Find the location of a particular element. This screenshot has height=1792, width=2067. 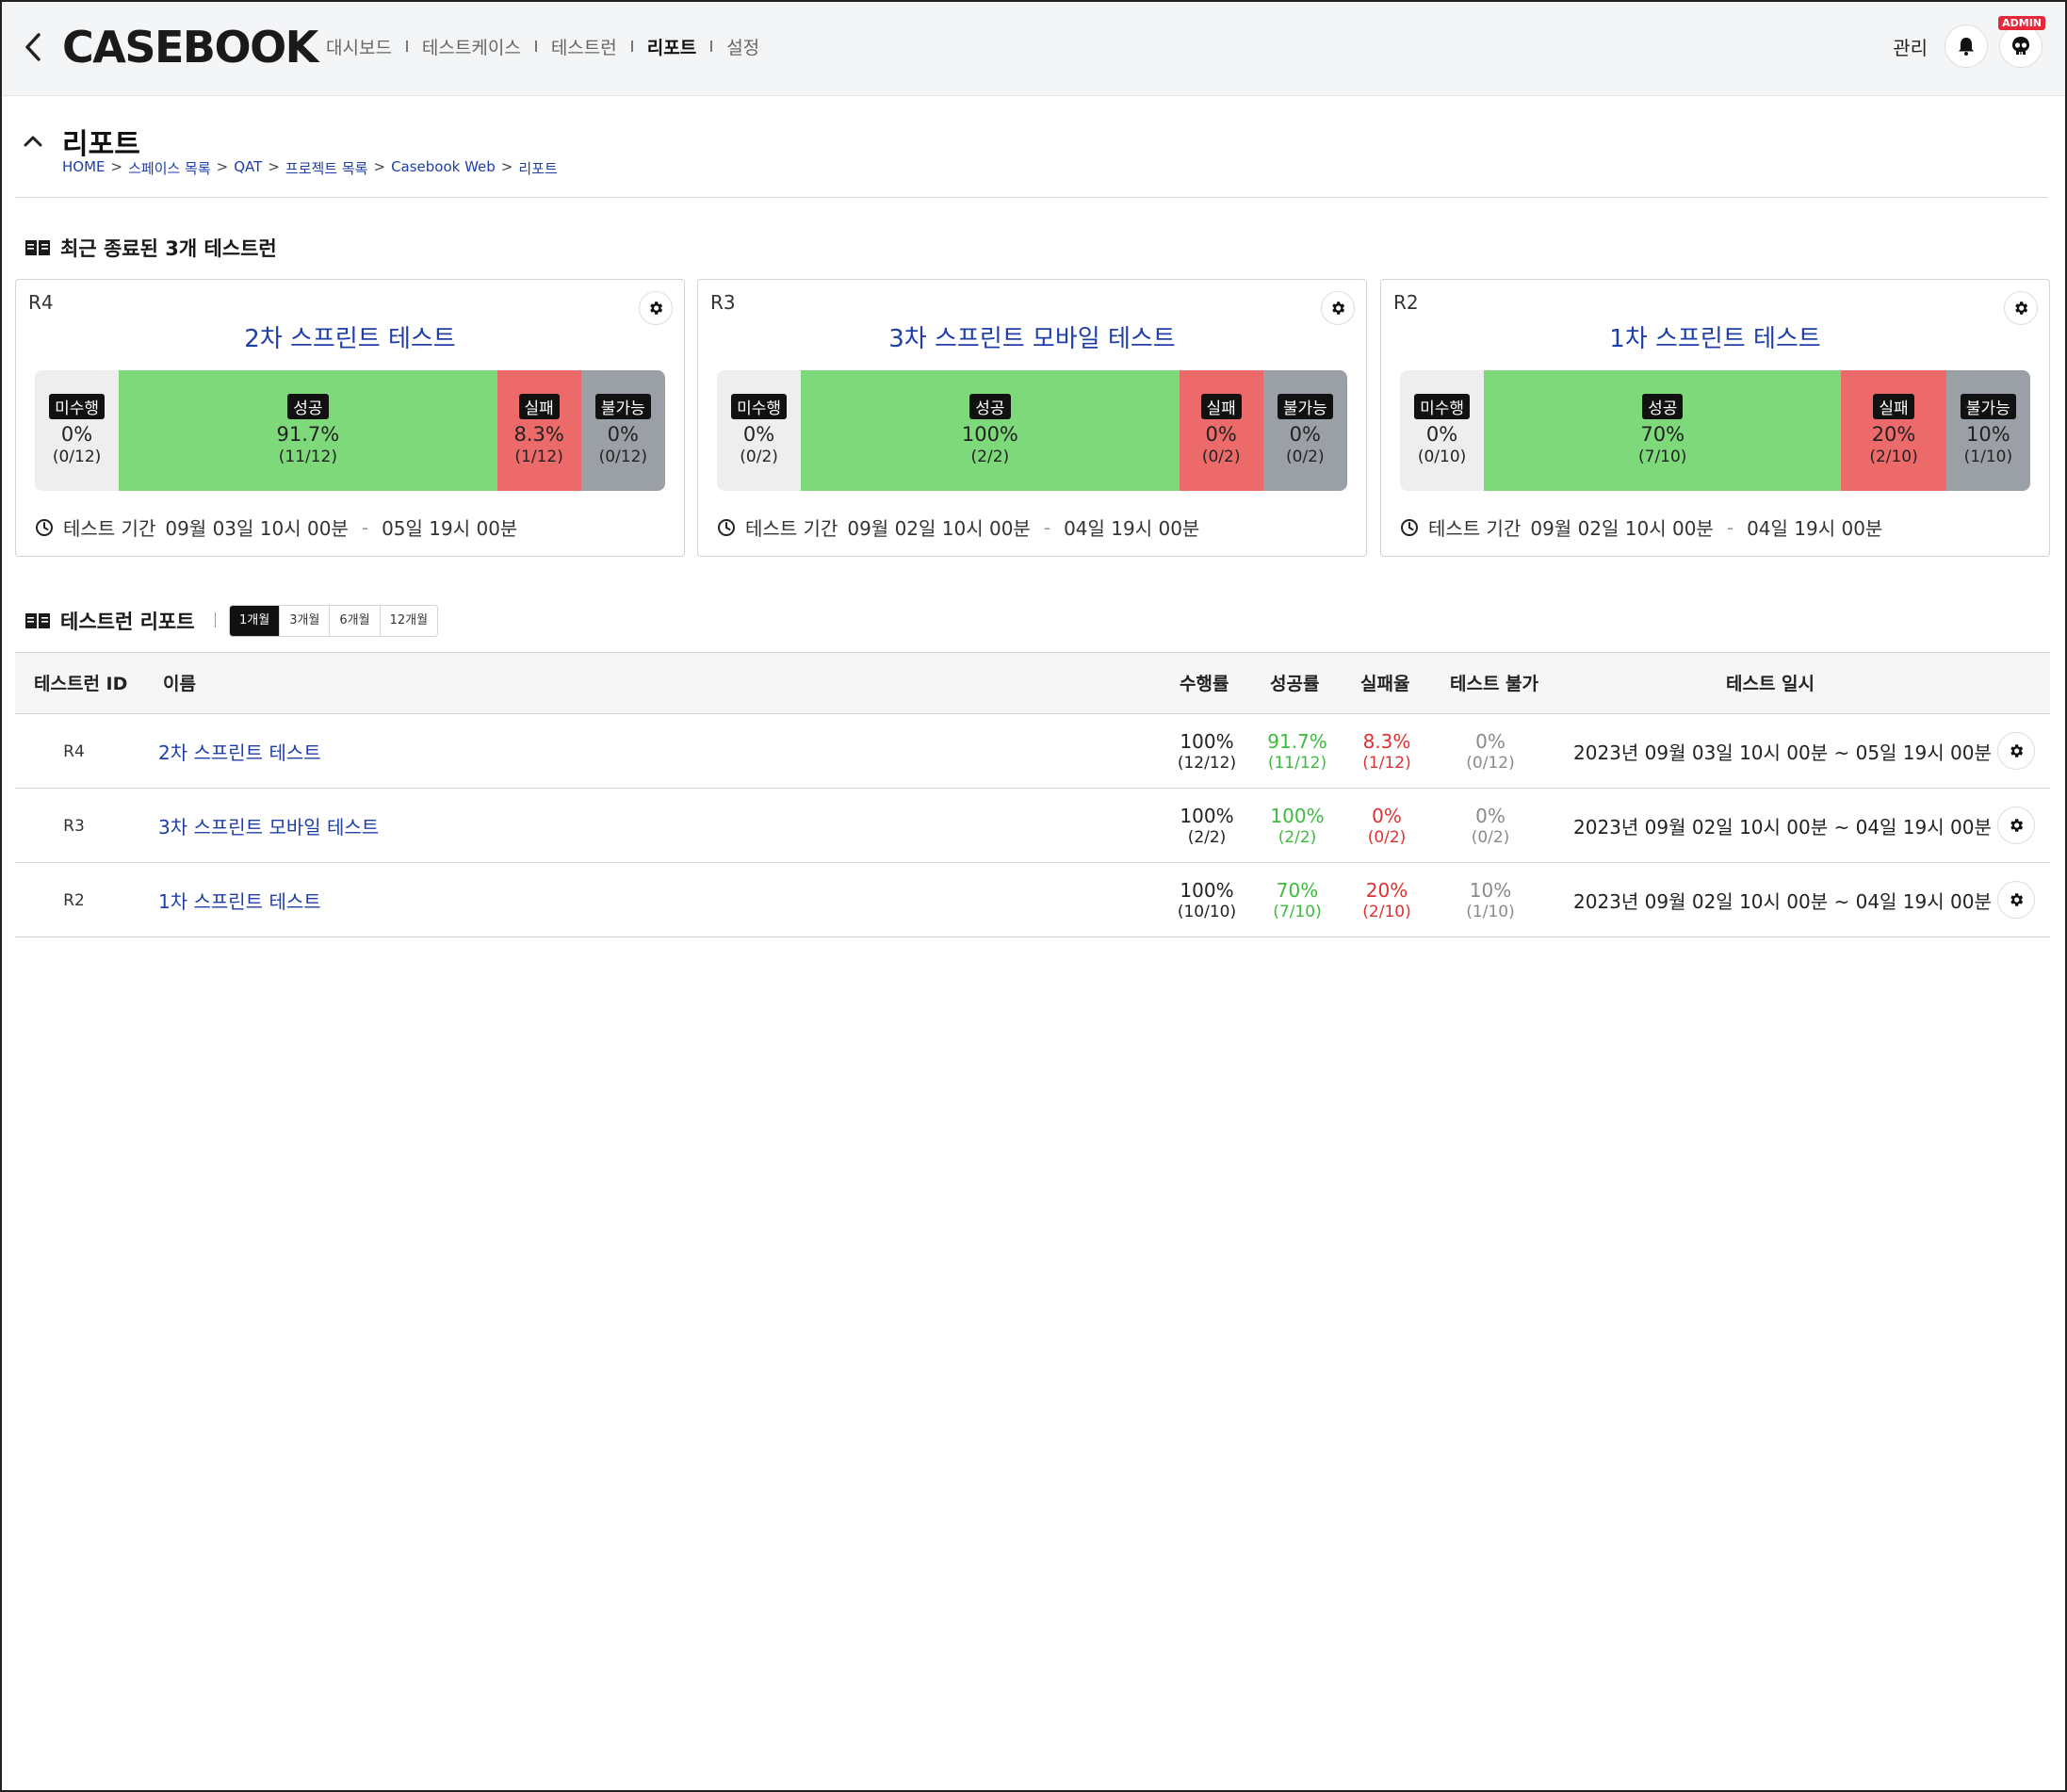

breadcrumb-project: Casebook Web is located at coordinates (443, 168).